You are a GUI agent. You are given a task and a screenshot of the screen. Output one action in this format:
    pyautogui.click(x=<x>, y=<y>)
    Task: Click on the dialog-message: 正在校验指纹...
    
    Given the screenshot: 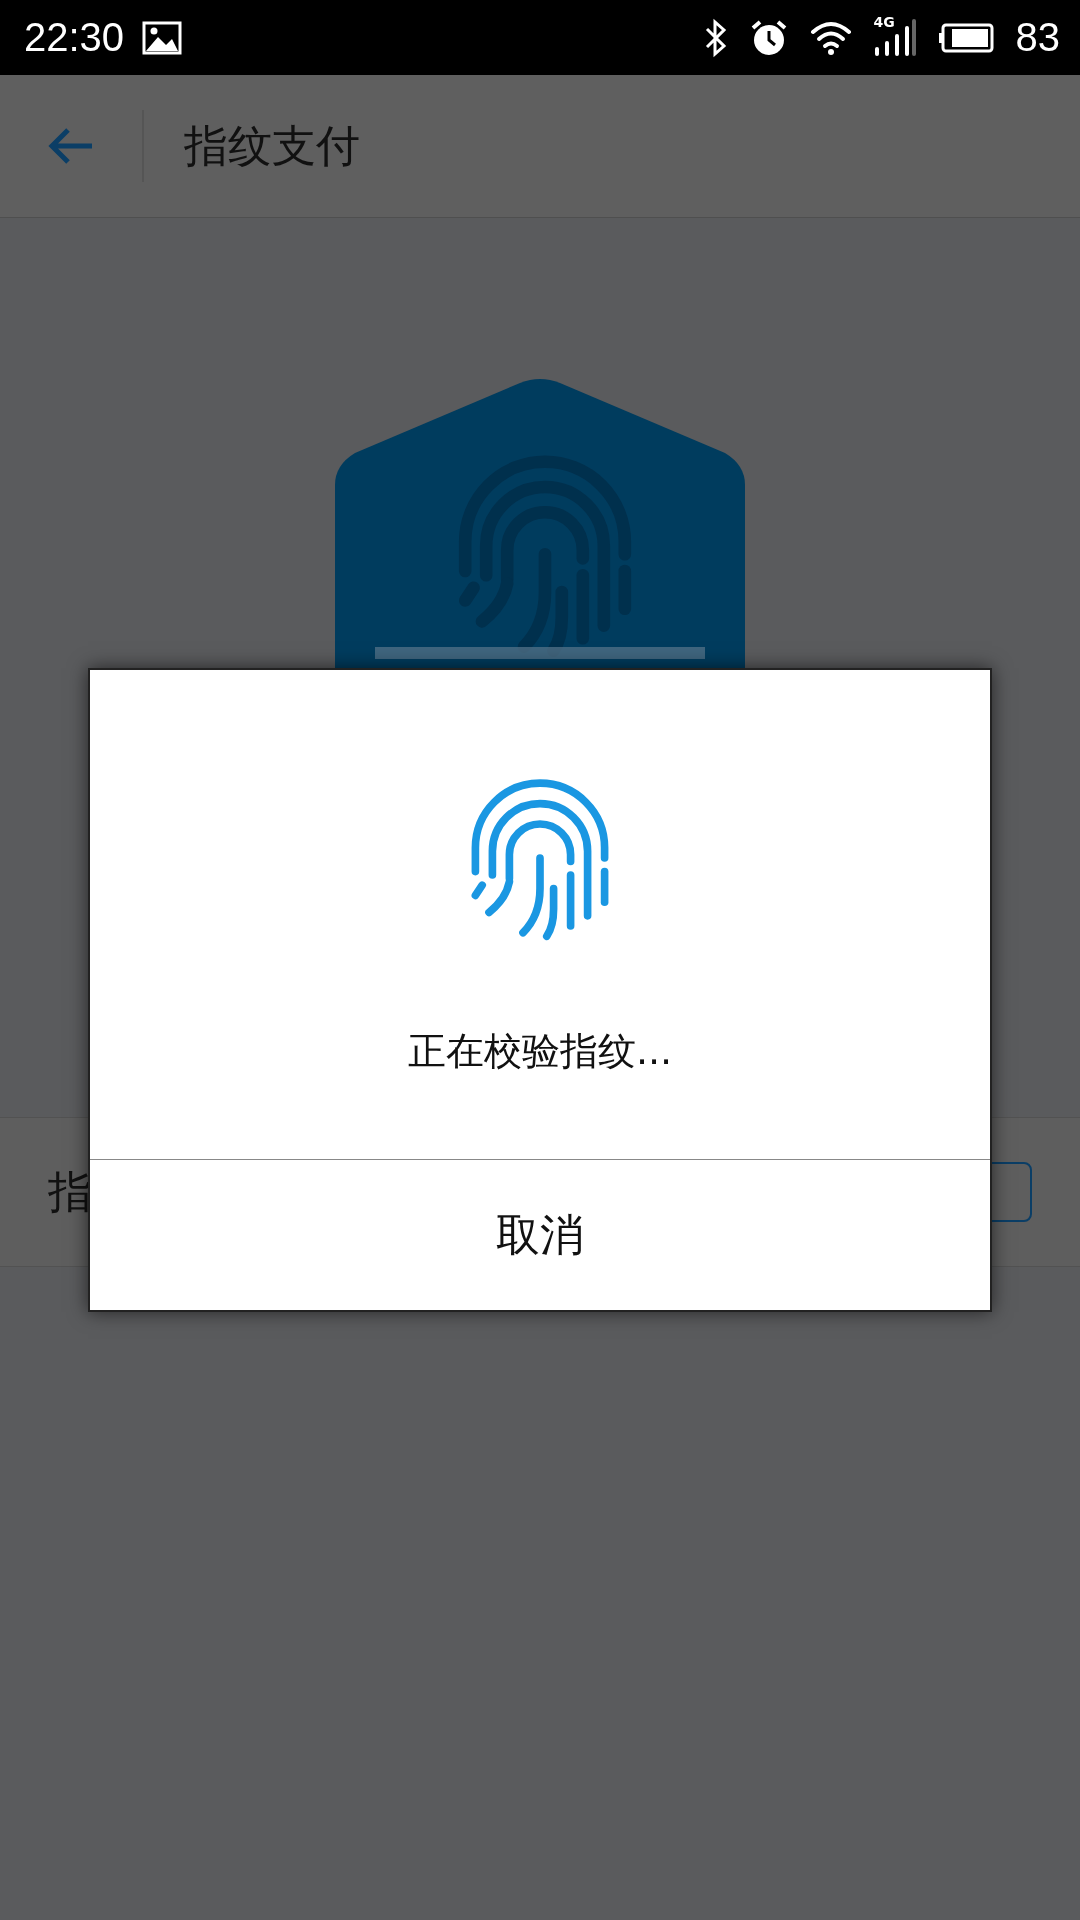 What is the action you would take?
    pyautogui.click(x=540, y=1051)
    